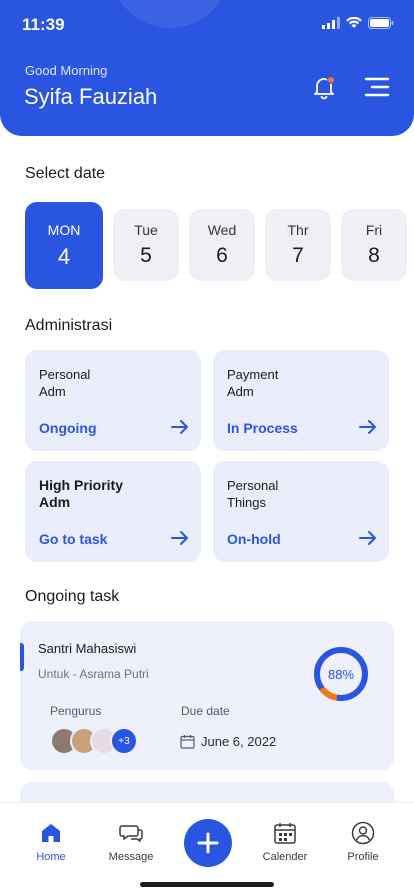  What do you see at coordinates (363, 857) in the screenshot?
I see `tab-label: Profile` at bounding box center [363, 857].